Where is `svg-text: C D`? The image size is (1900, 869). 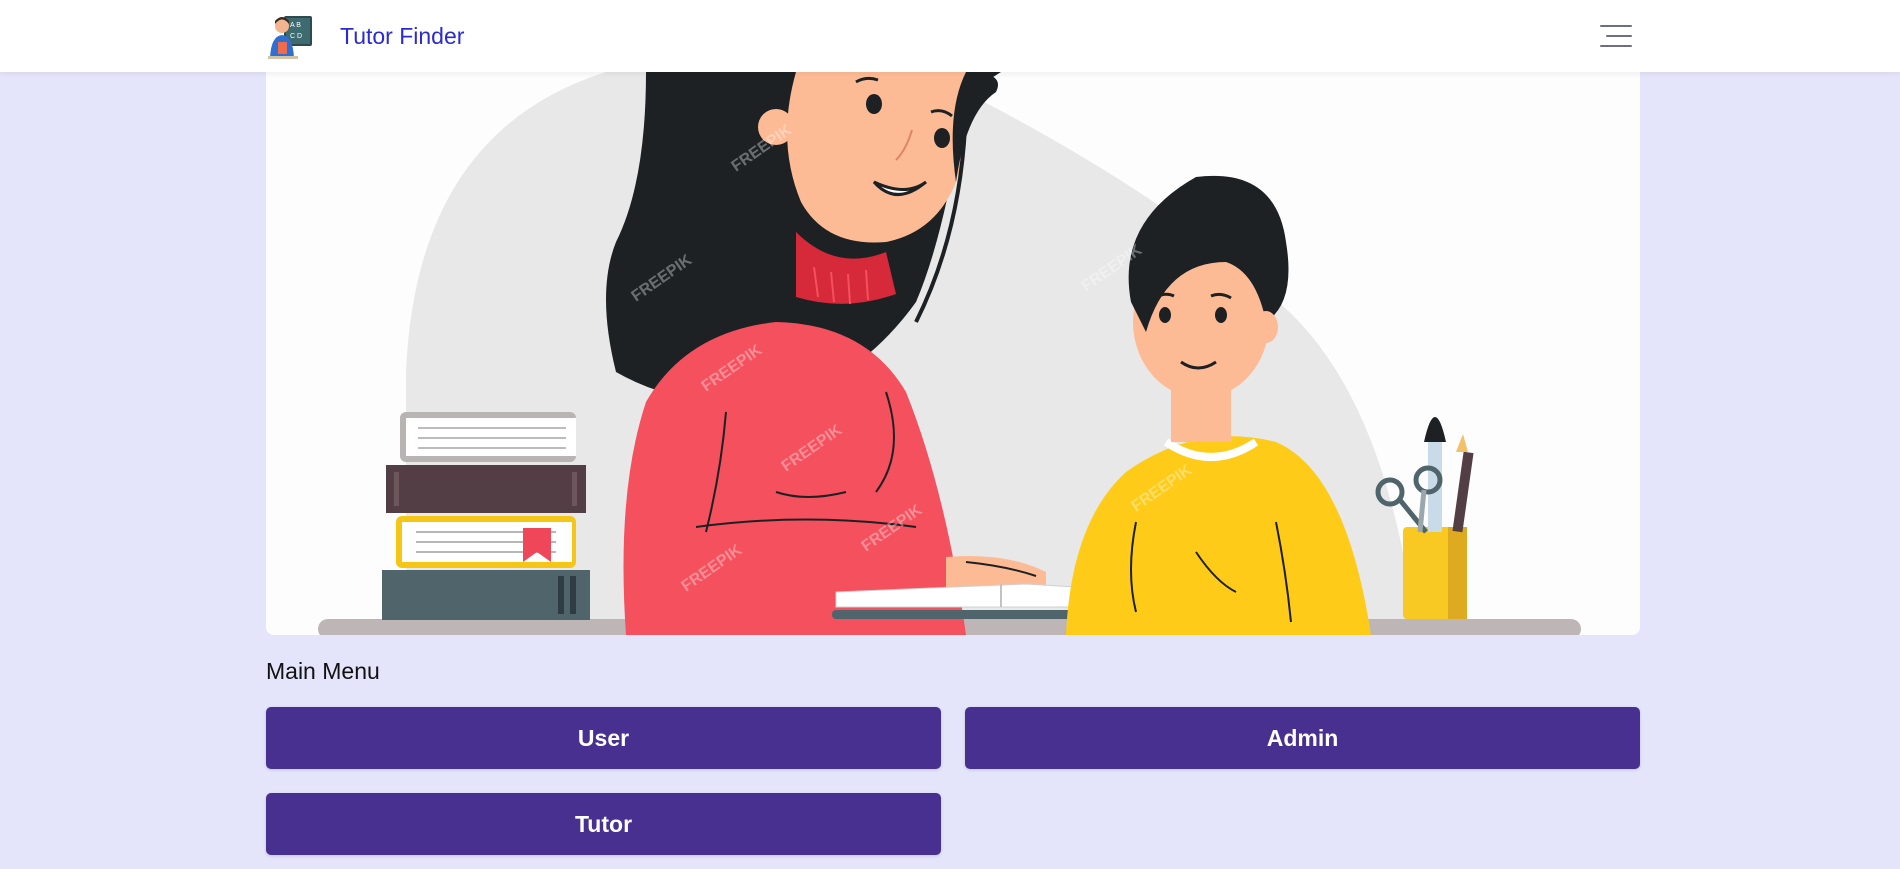 svg-text: C D is located at coordinates (296, 36).